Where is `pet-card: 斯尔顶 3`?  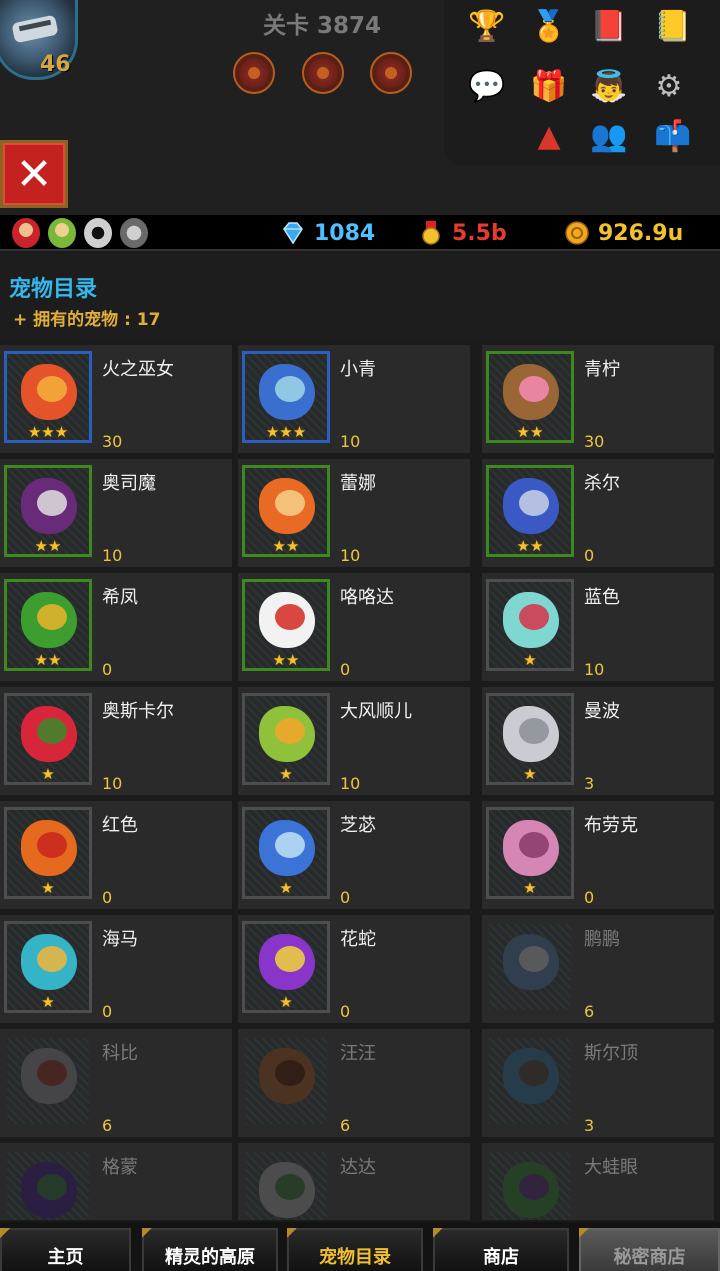 pet-card: 斯尔顶 3 is located at coordinates (598, 1083).